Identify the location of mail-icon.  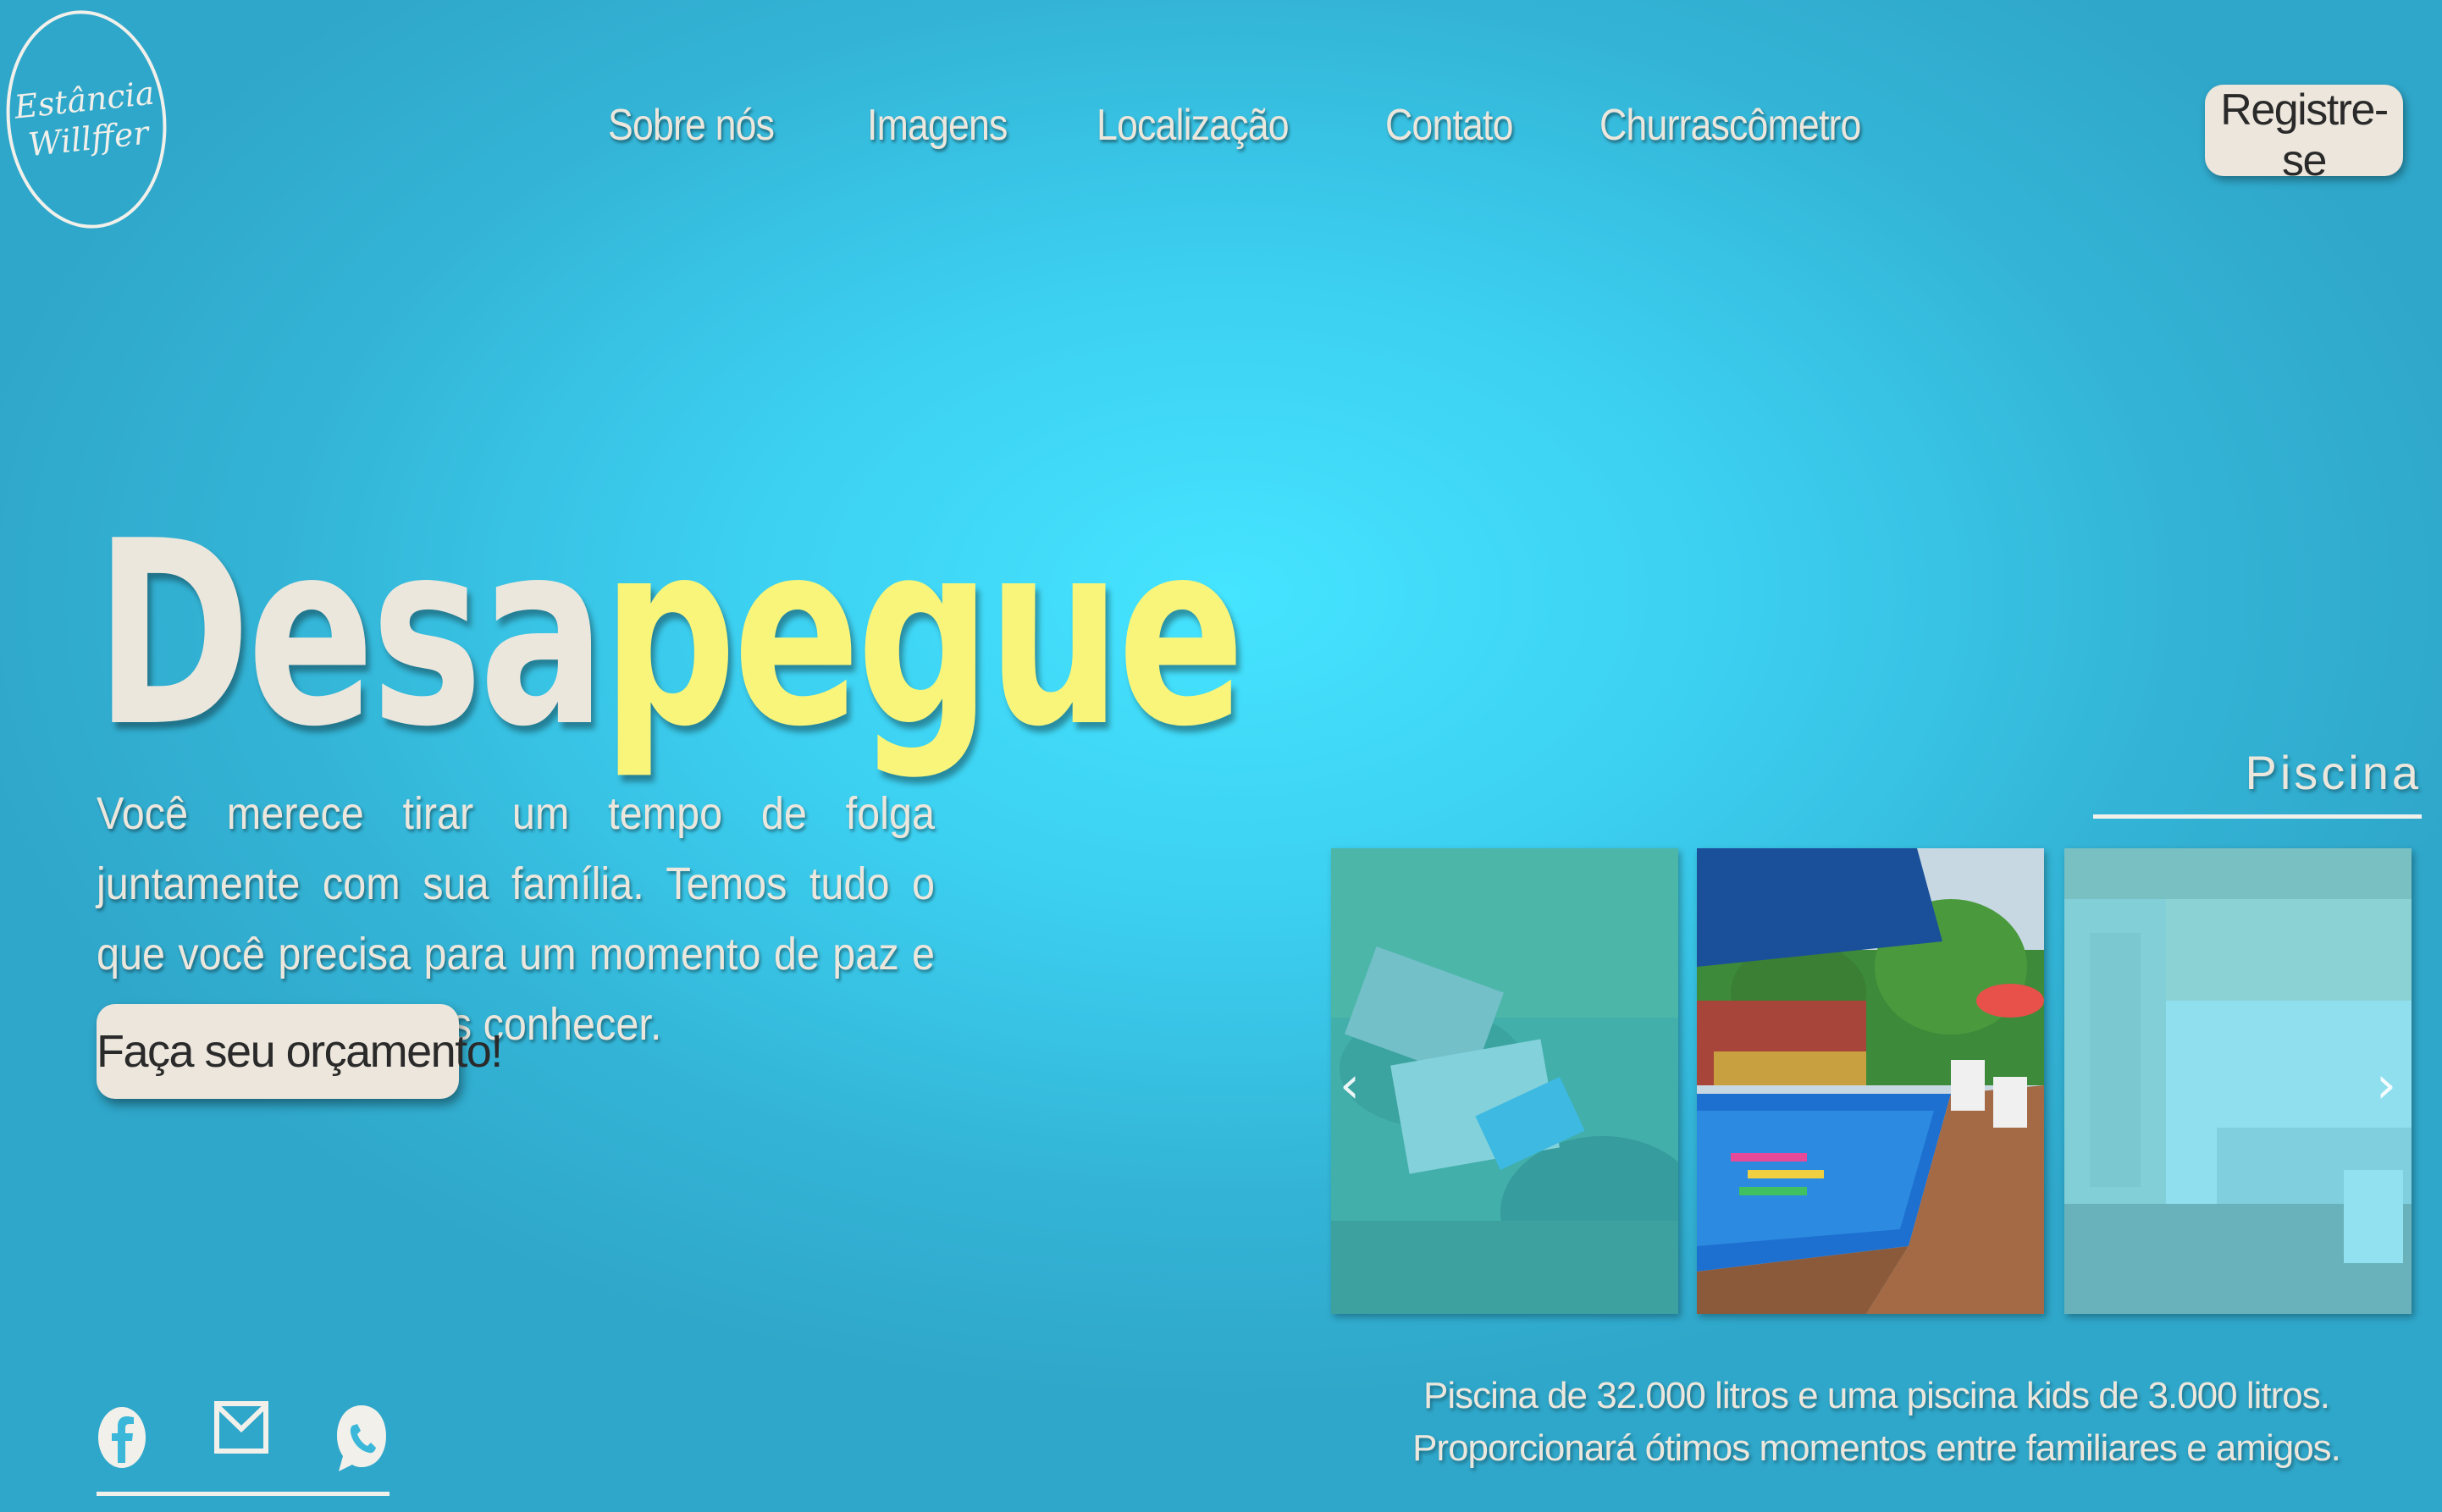
(241, 1429).